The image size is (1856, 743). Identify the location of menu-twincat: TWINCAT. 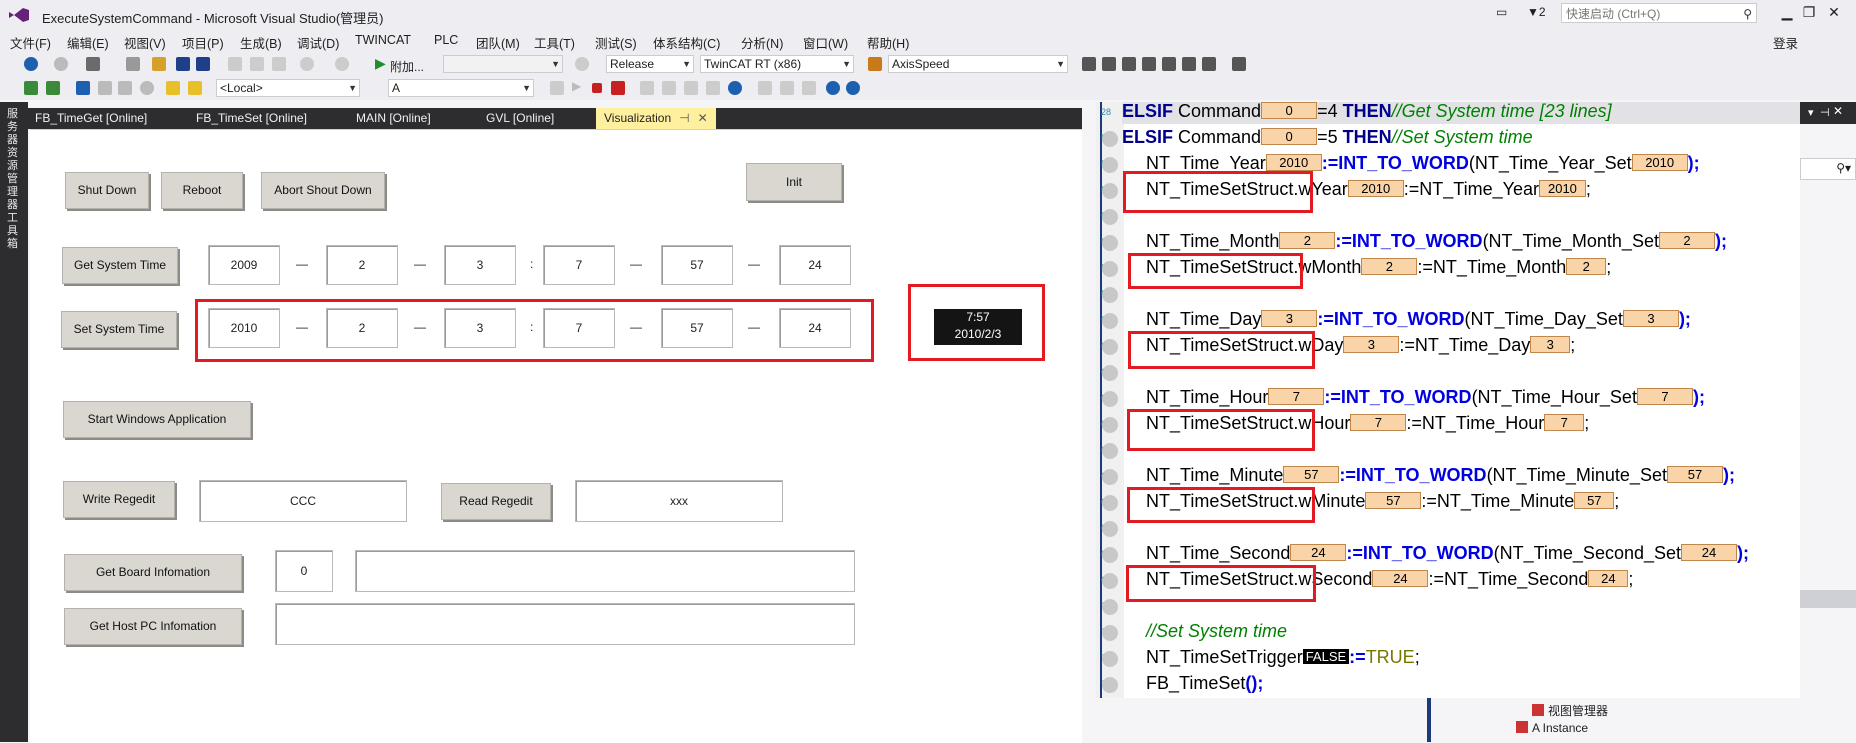
(383, 40).